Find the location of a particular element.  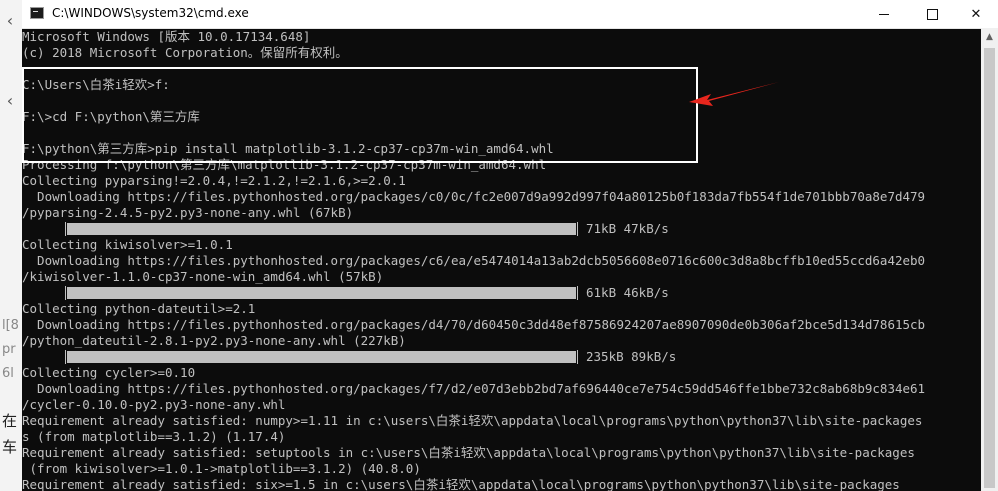

background-text-fragment: 车 is located at coordinates (10, 447).